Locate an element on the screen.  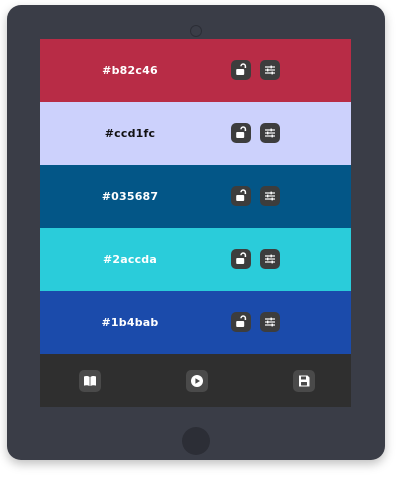
hex-label: #035687 is located at coordinates (130, 196).